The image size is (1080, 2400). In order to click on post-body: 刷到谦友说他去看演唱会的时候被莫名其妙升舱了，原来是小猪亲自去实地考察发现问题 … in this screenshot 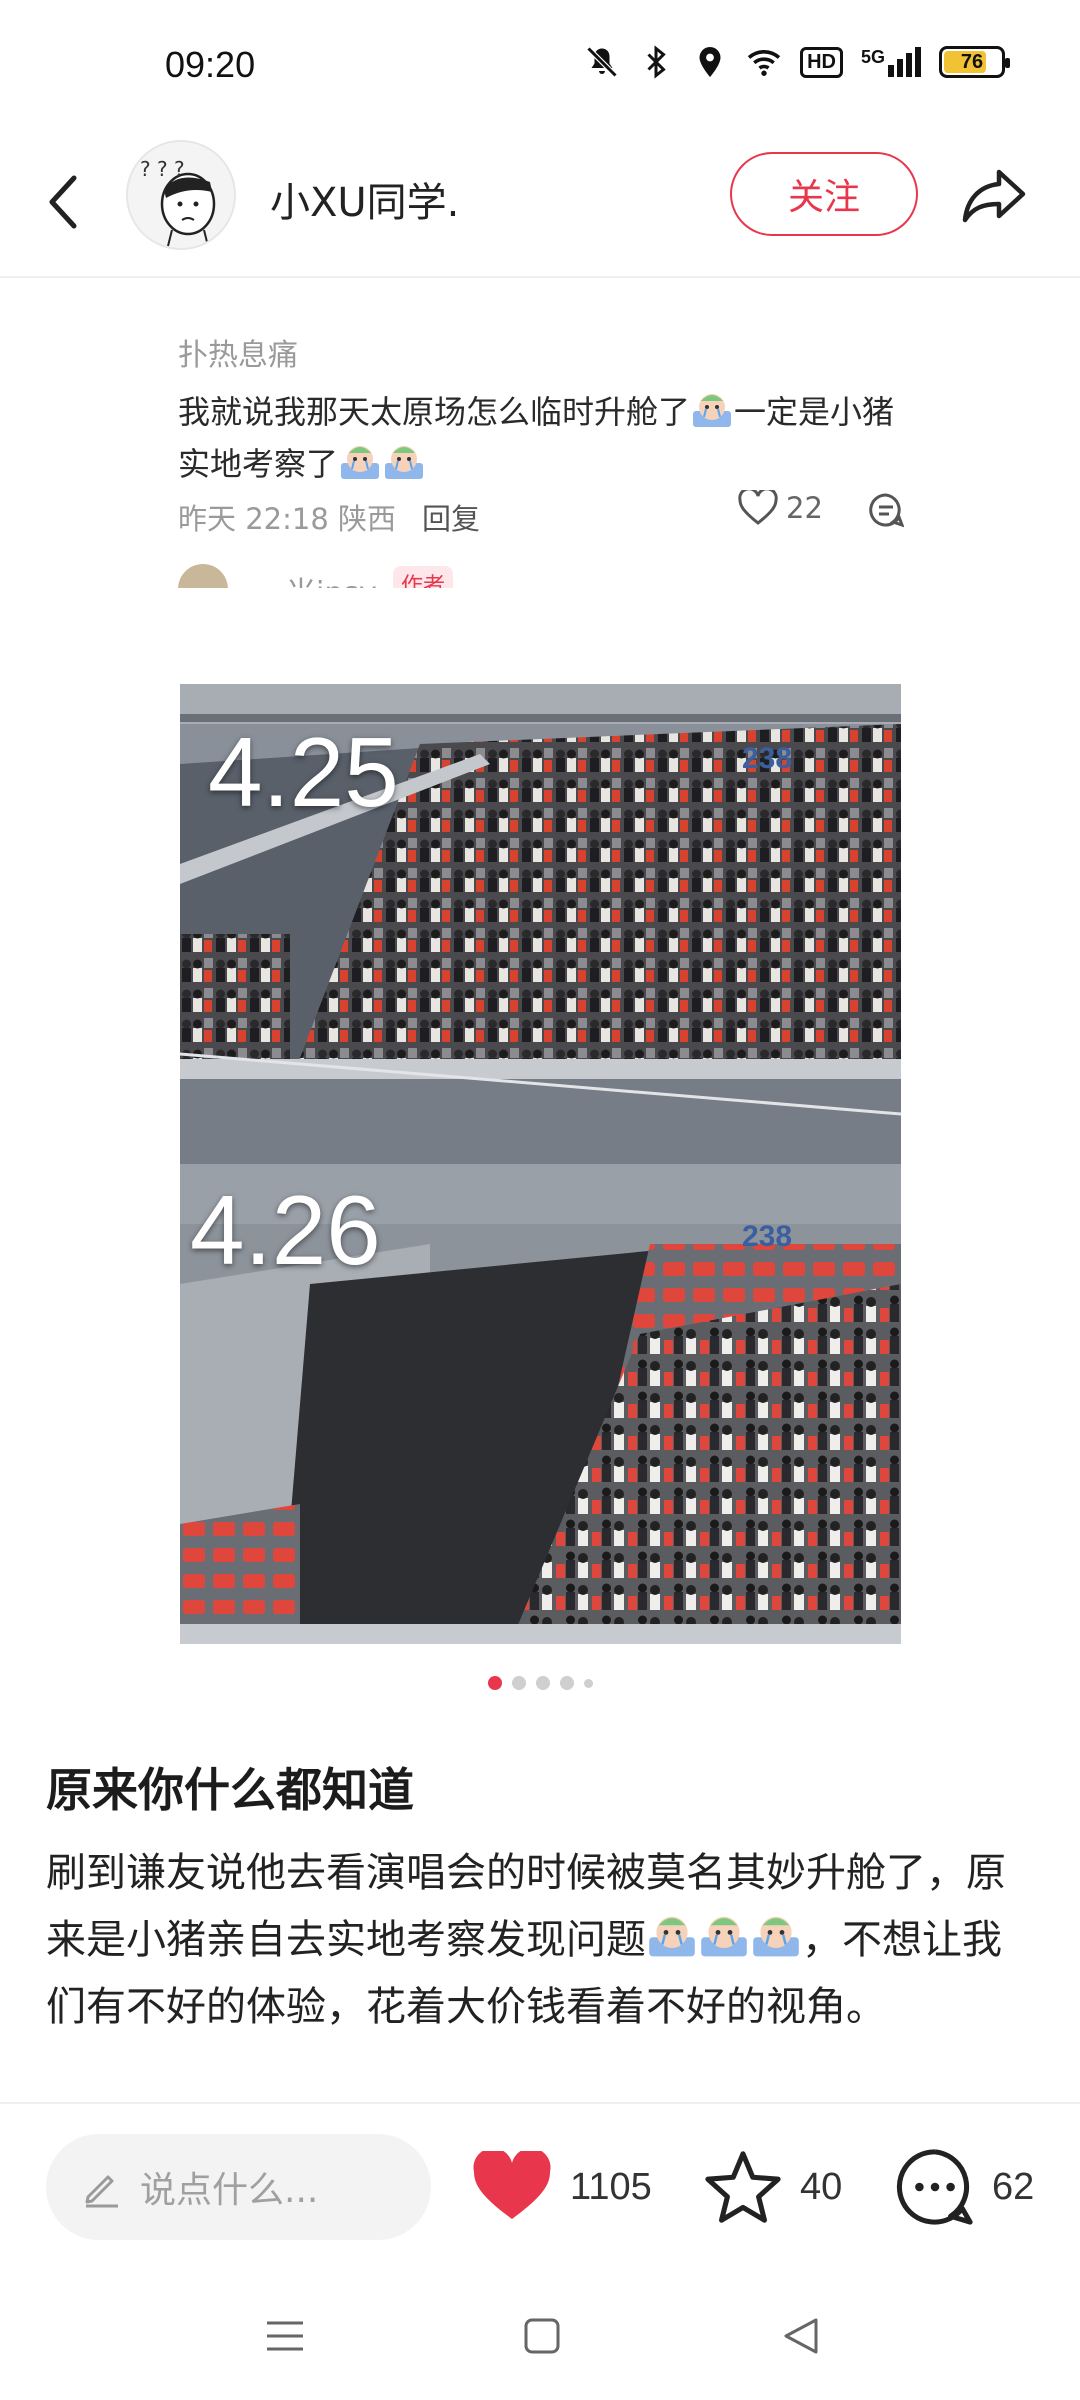, I will do `click(541, 1940)`.